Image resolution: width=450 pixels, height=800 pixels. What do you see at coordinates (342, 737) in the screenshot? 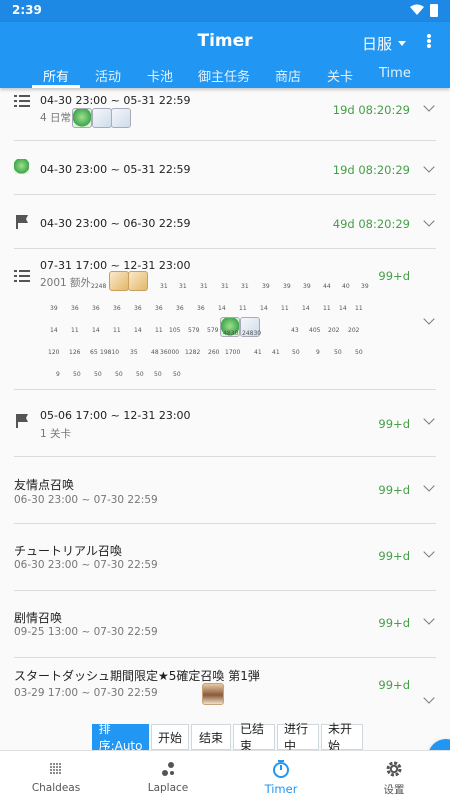
I see `filter-upcoming-button: 未开始` at bounding box center [342, 737].